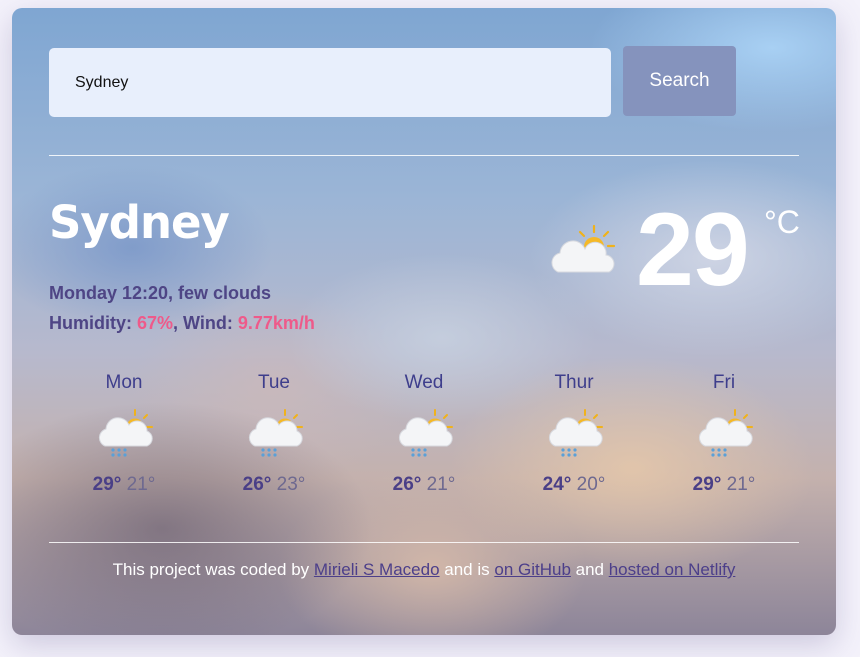  What do you see at coordinates (424, 382) in the screenshot?
I see `forecast-day-name: Wed` at bounding box center [424, 382].